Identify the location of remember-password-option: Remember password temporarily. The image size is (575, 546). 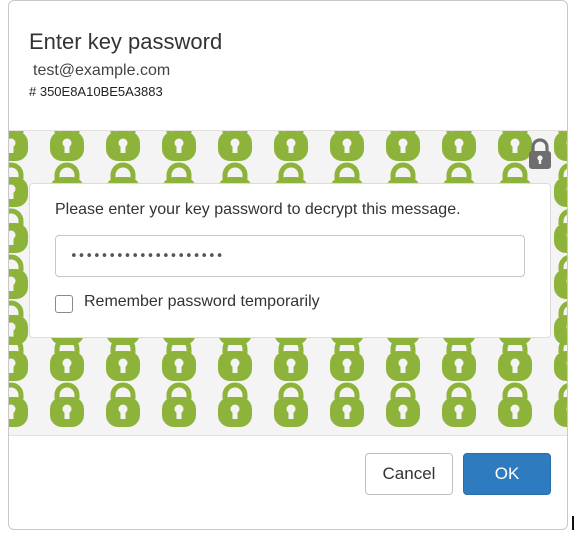
(187, 302).